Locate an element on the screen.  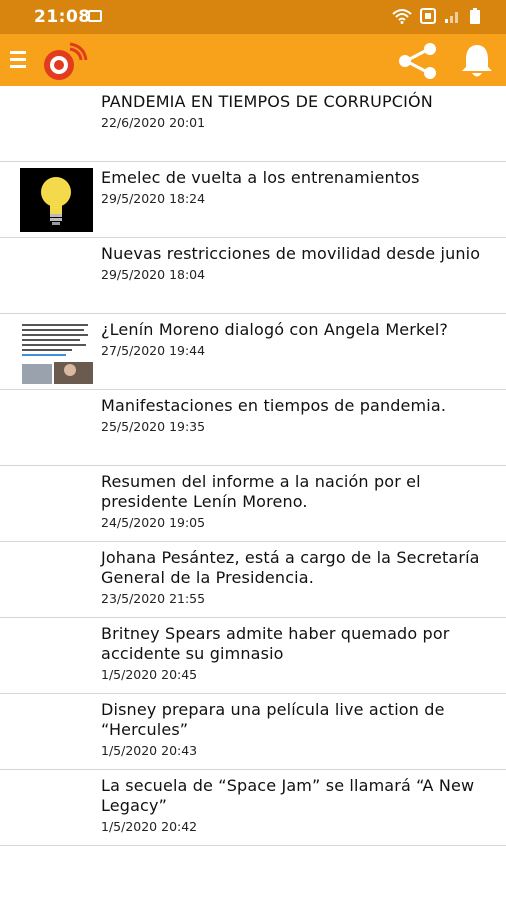
news-title: ¿Lenín Moreno dialogó con Angela Merkel? is located at coordinates (275, 329).